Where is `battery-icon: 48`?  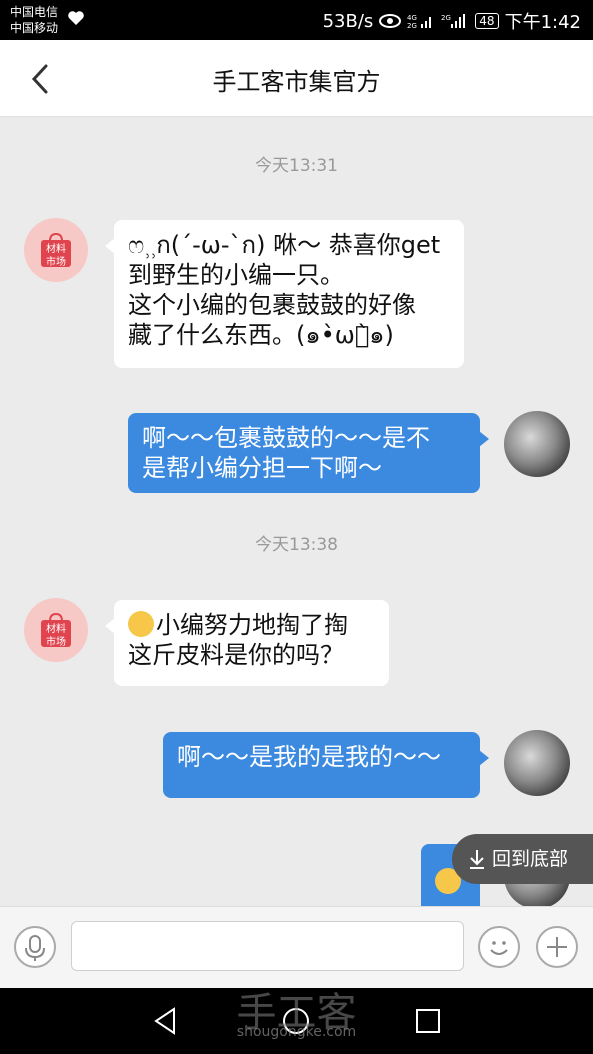
battery-icon: 48 is located at coordinates (487, 21).